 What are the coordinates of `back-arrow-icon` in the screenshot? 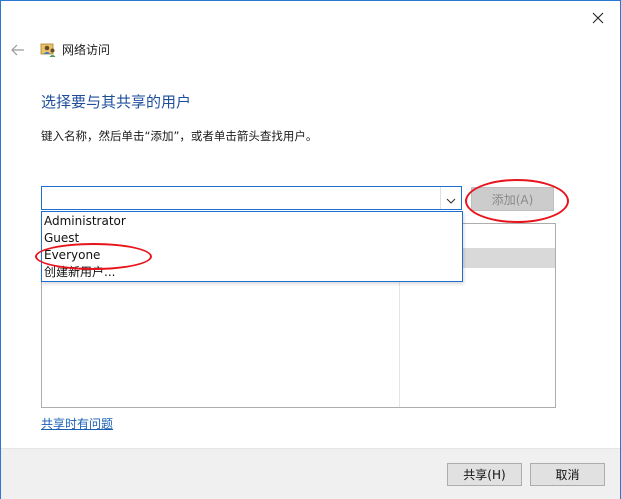 It's located at (18, 50).